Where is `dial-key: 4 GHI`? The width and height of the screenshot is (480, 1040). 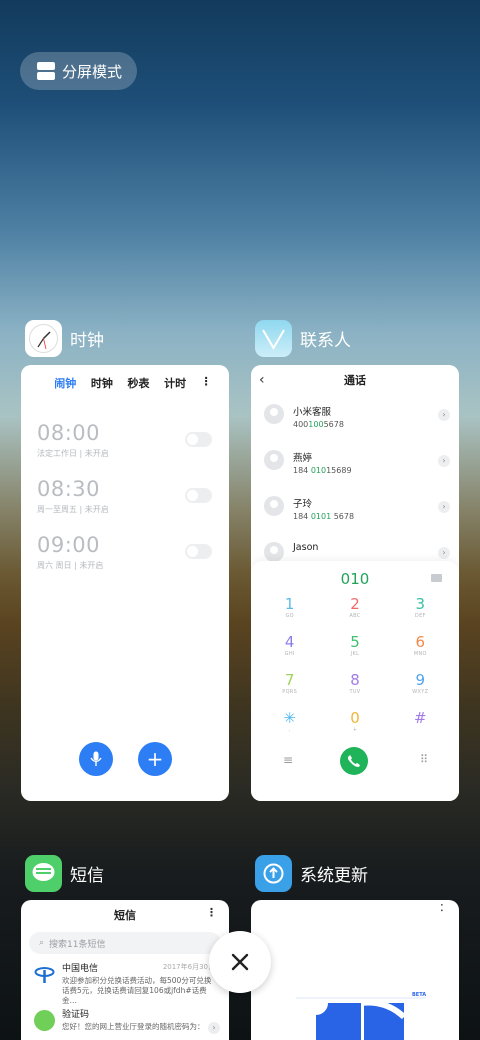 dial-key: 4 GHI is located at coordinates (289, 652).